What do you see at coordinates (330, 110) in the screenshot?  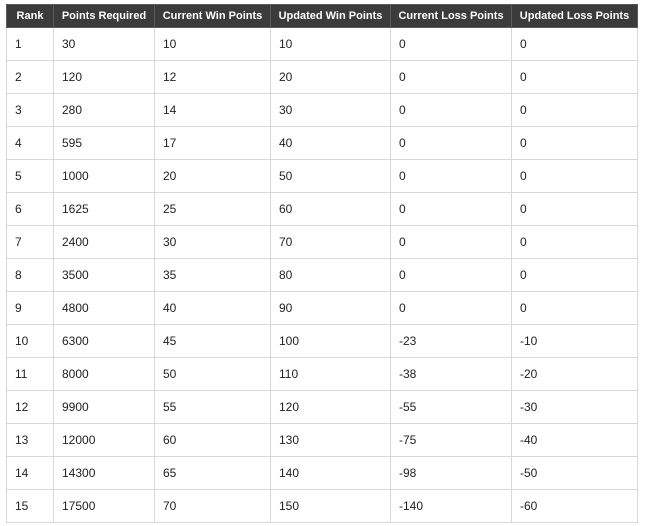 I see `cell-updated-win-points: 30` at bounding box center [330, 110].